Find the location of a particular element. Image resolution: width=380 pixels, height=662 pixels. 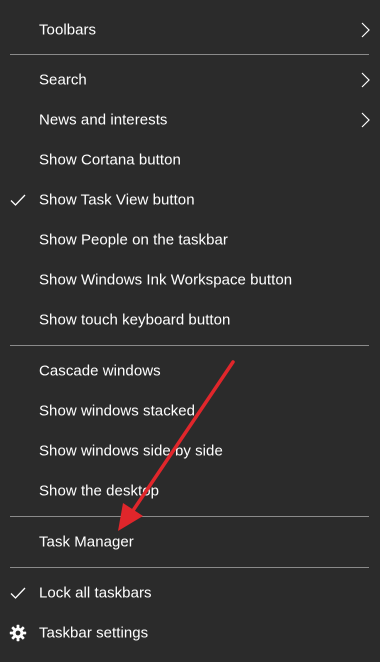

menu-item-show-windows-side-by-side: Show windows side by side is located at coordinates (190, 451).